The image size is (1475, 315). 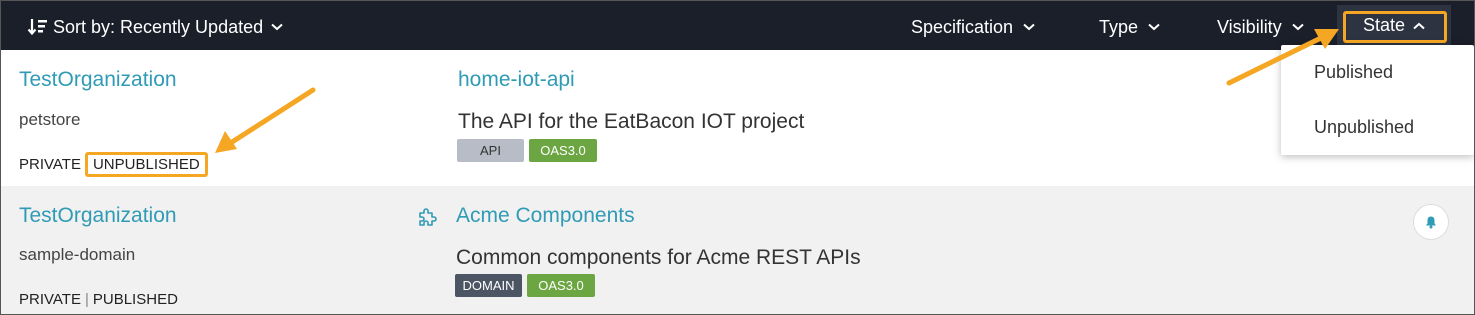 I want to click on filter-specification: Specification, so click(x=973, y=27).